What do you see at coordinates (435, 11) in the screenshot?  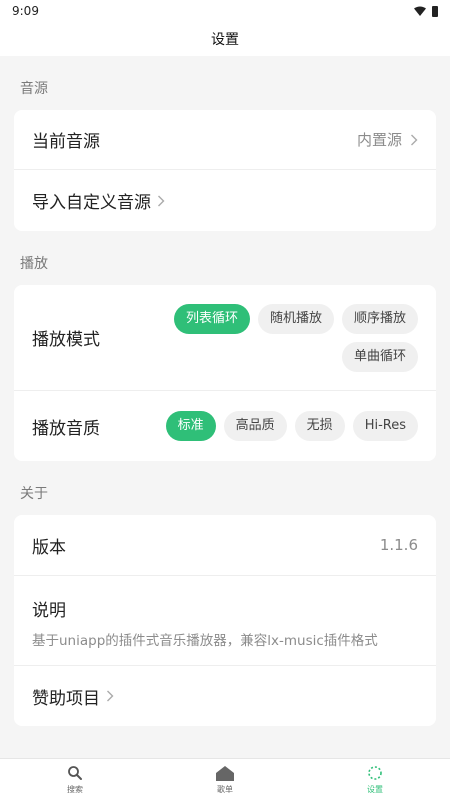 I see `battery-icon` at bounding box center [435, 11].